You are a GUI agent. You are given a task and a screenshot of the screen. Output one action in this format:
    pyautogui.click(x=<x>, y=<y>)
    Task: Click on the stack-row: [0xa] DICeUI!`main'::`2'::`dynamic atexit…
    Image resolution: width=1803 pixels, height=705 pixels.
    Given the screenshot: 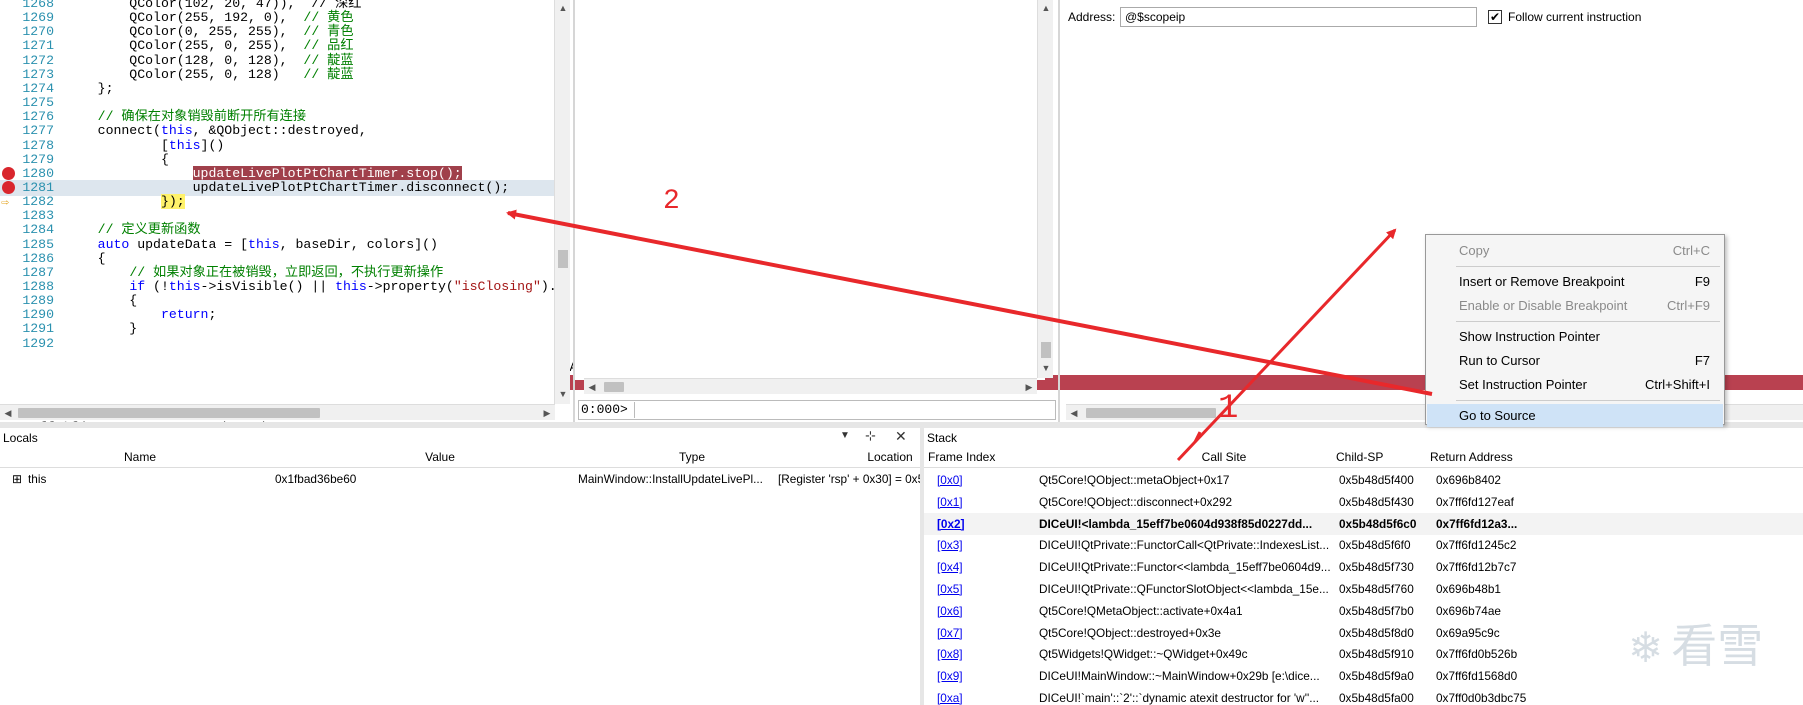 What is the action you would take?
    pyautogui.click(x=1363, y=696)
    